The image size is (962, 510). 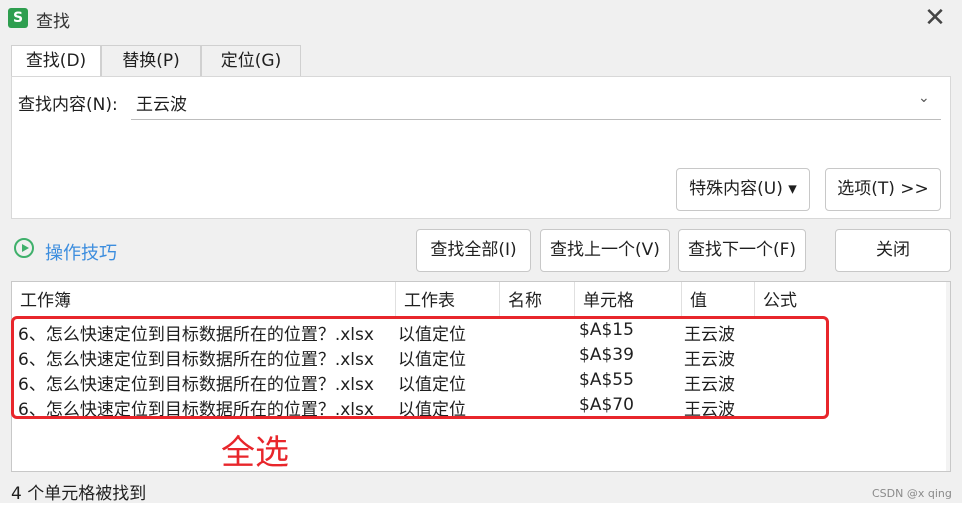 What do you see at coordinates (151, 60) in the screenshot?
I see `tab-replace: 替换(P)` at bounding box center [151, 60].